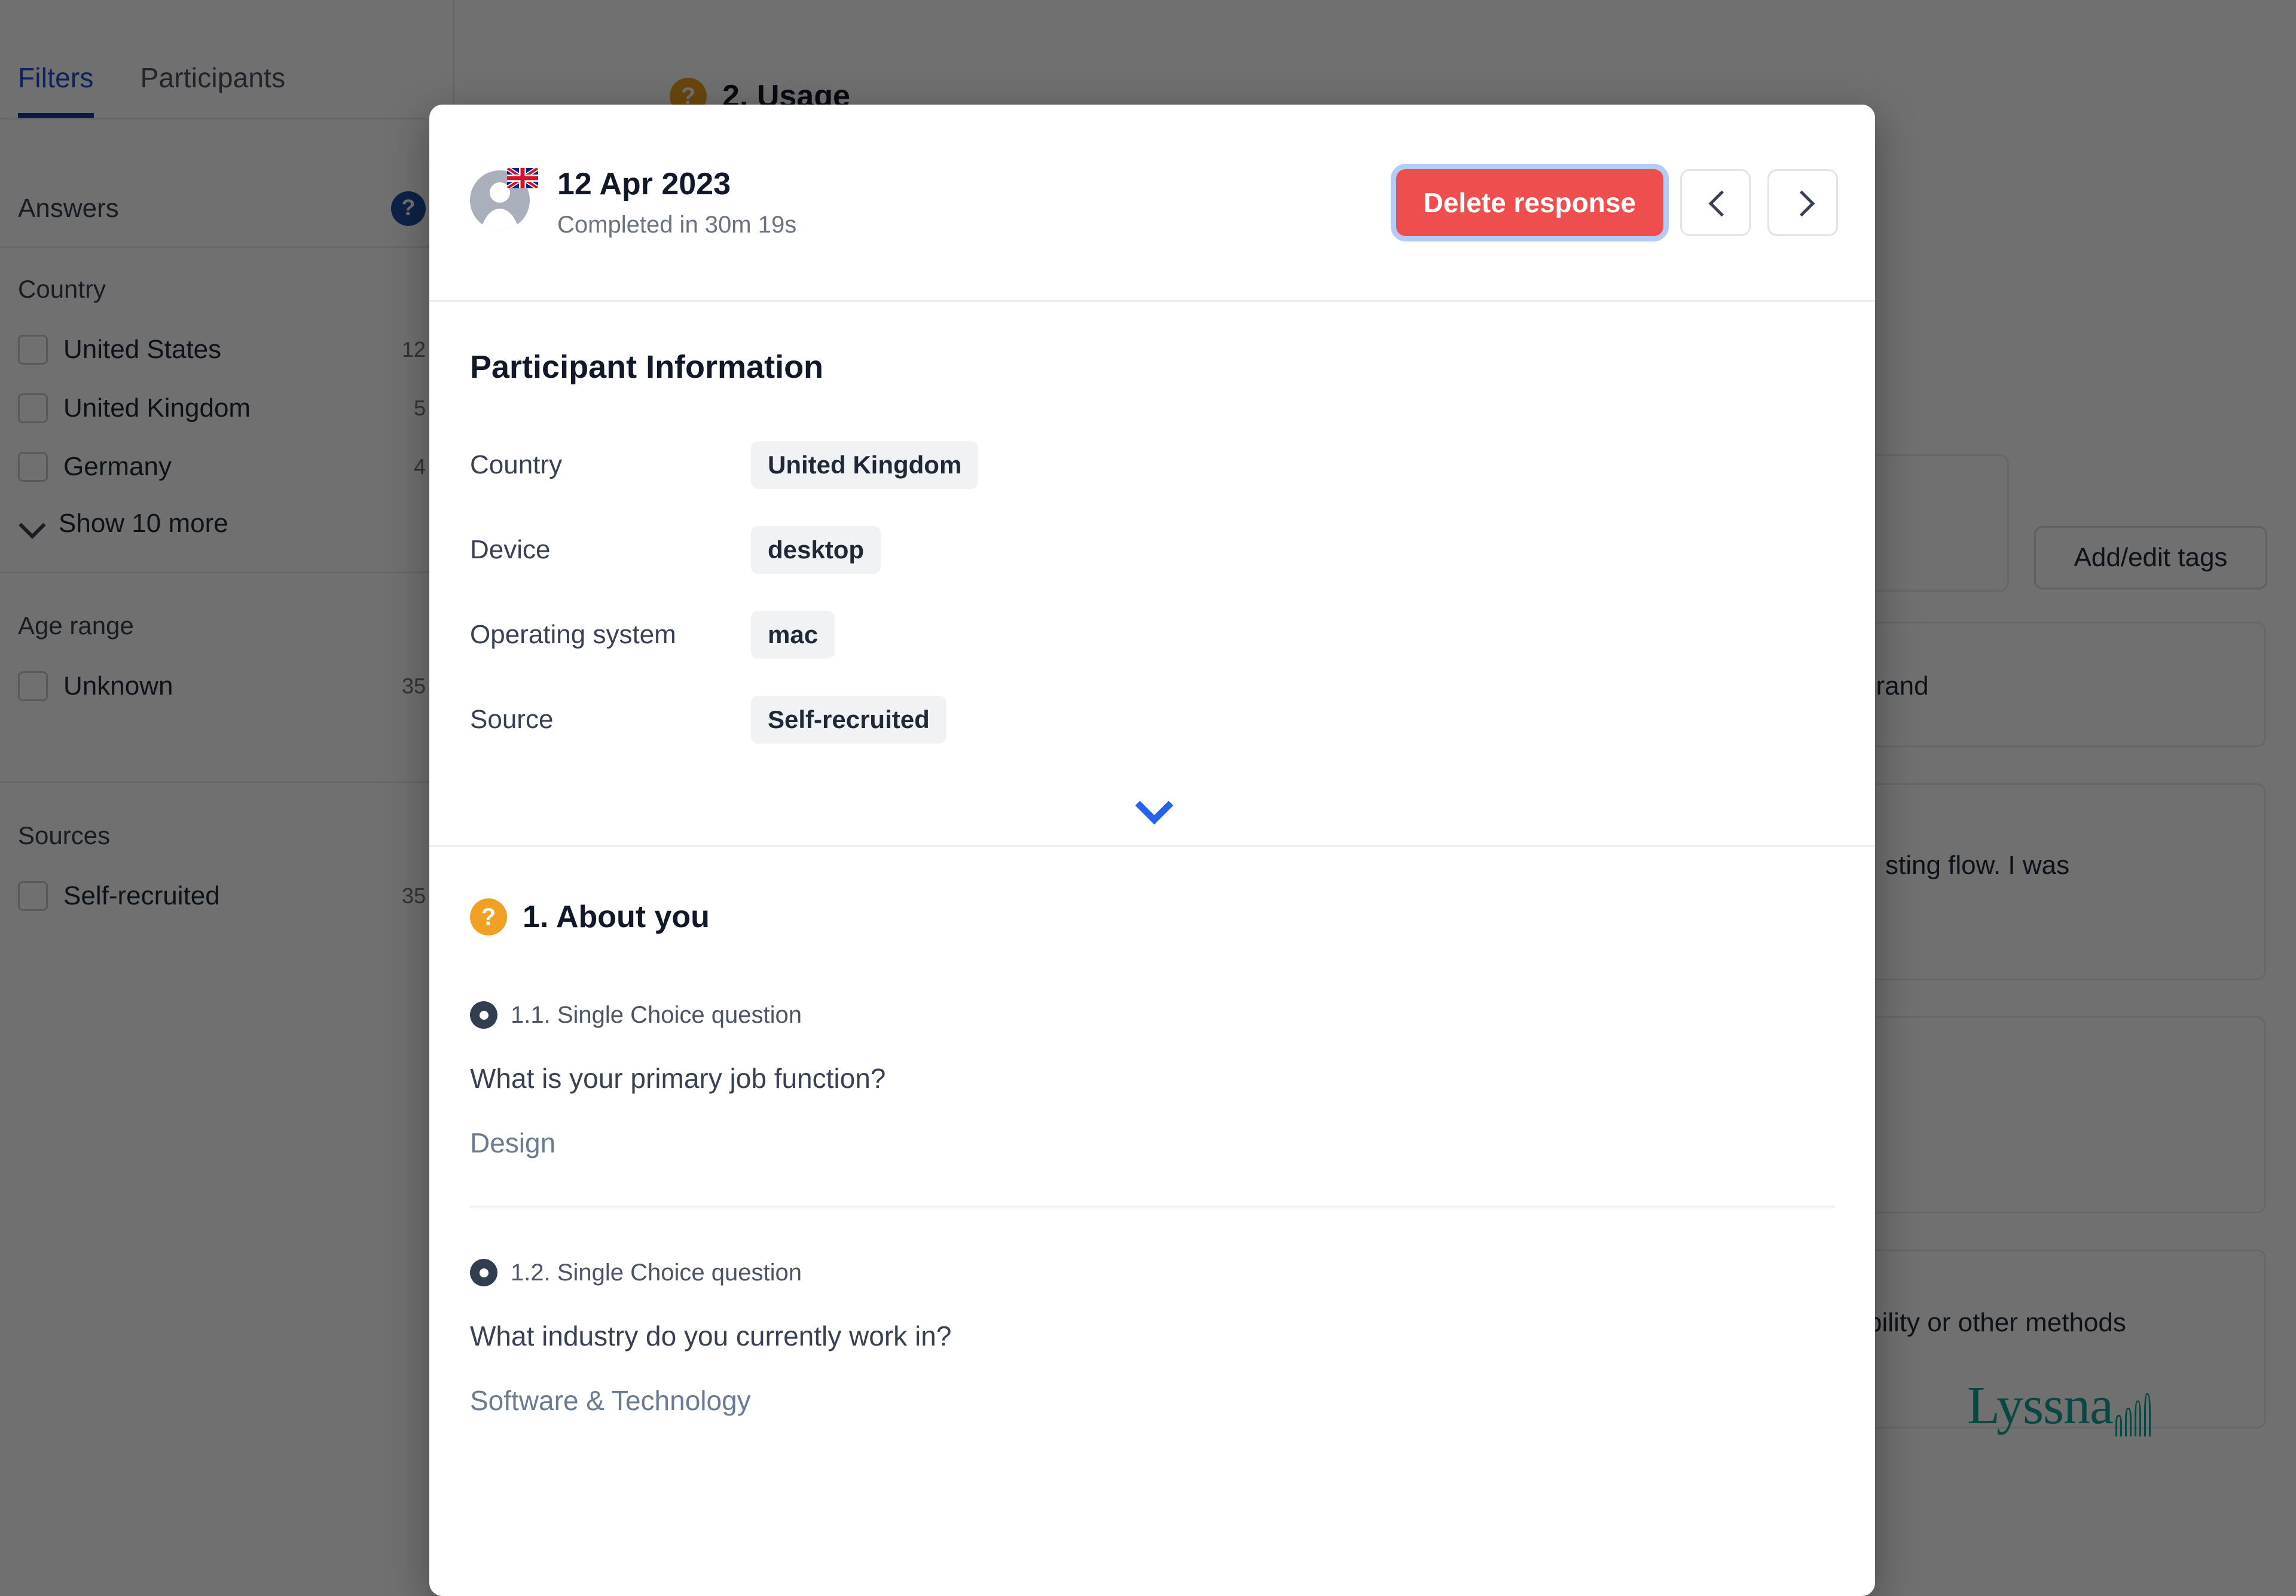  I want to click on expand-participant-info-row, so click(1152, 811).